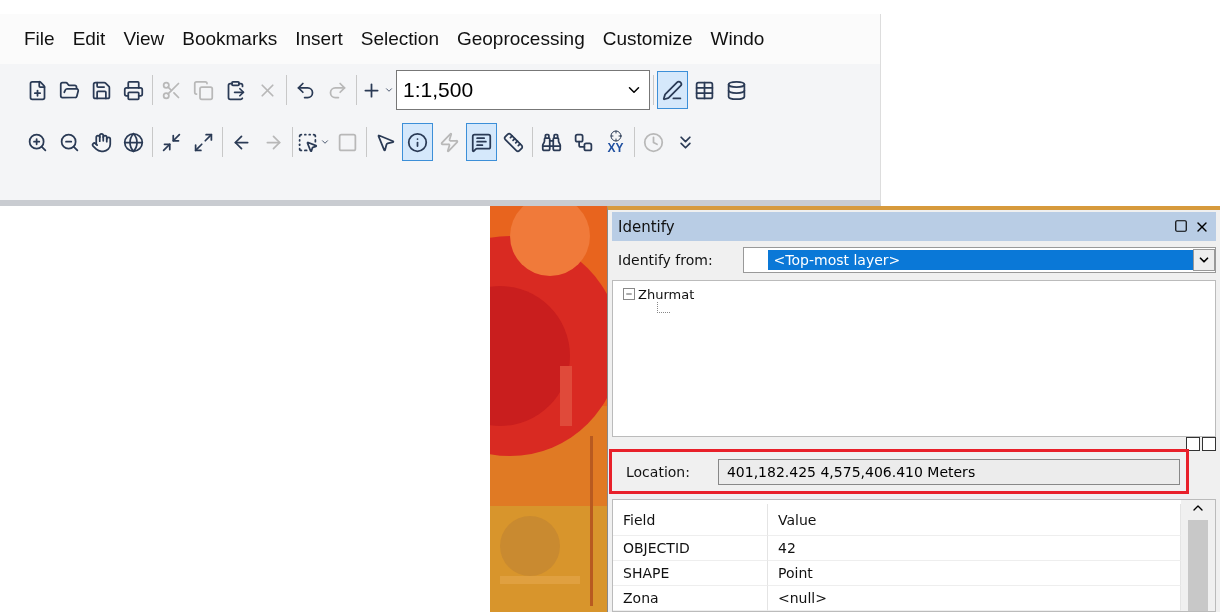  Describe the element at coordinates (690, 520) in the screenshot. I see `column-header: Field` at that location.